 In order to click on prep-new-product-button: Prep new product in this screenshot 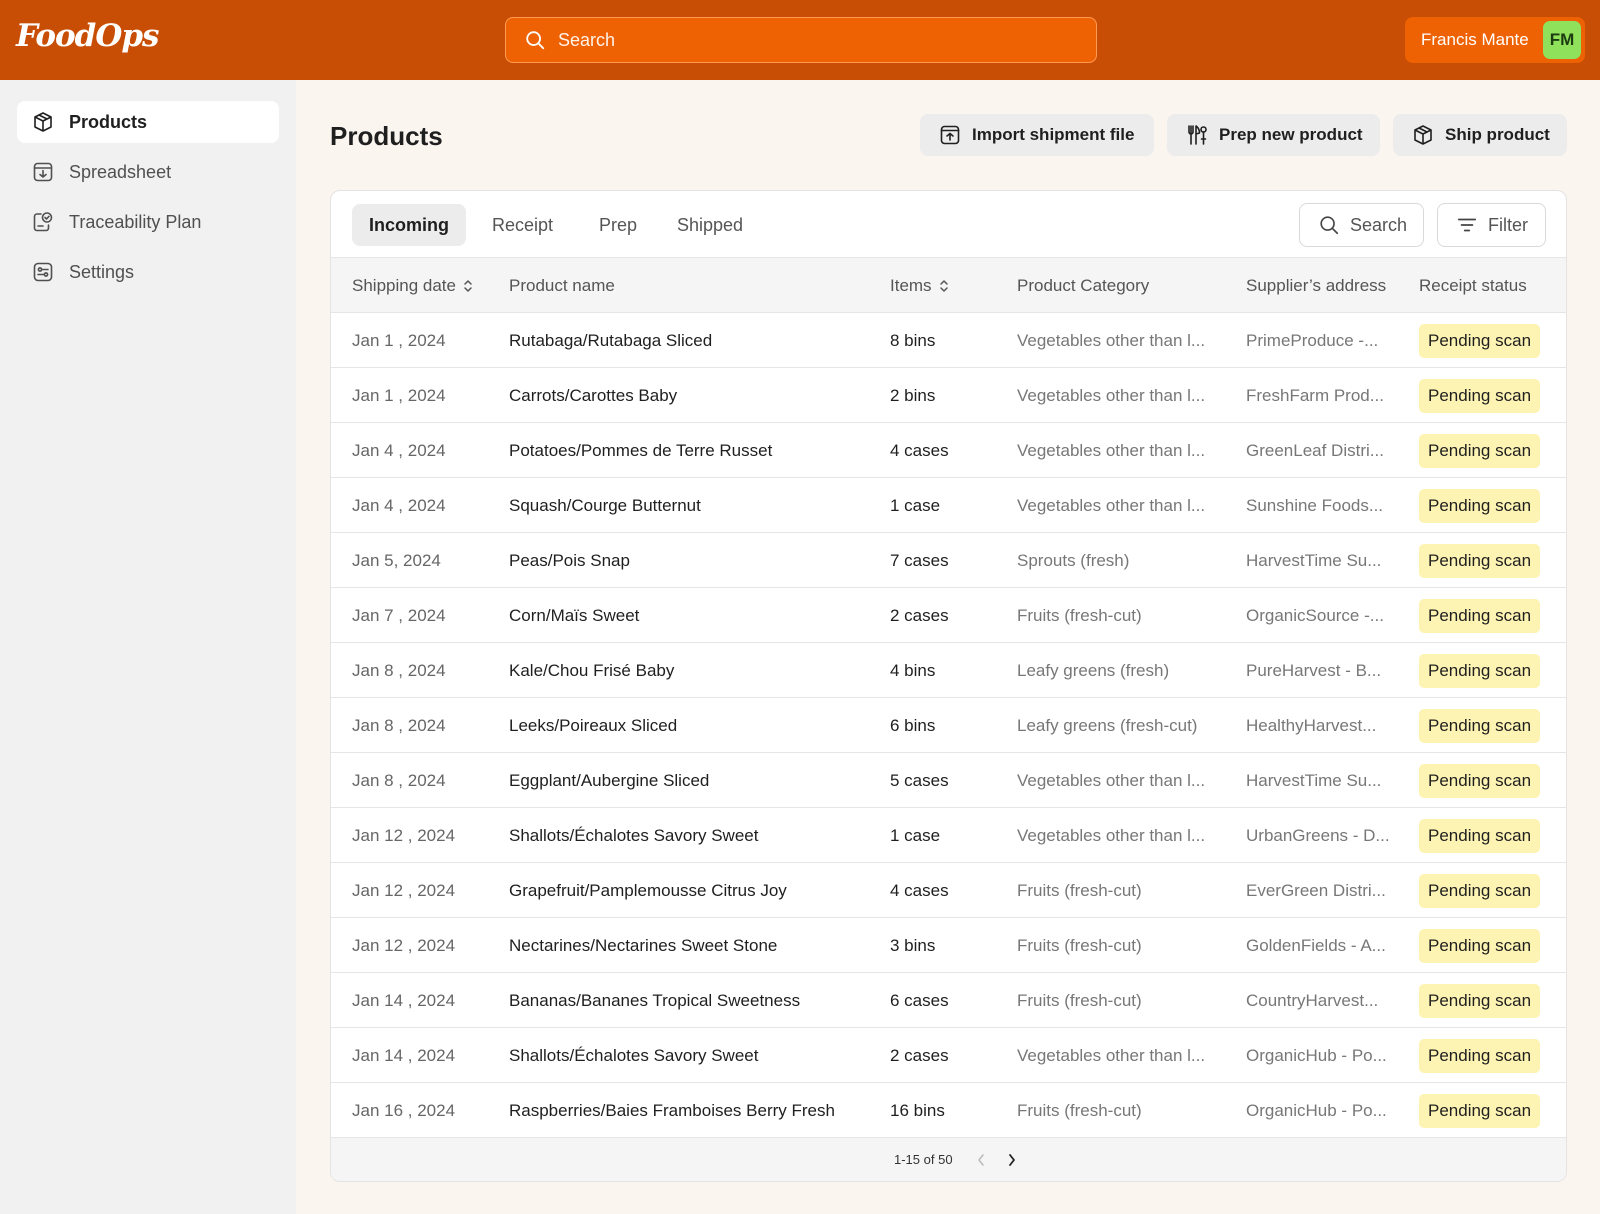, I will do `click(1273, 135)`.